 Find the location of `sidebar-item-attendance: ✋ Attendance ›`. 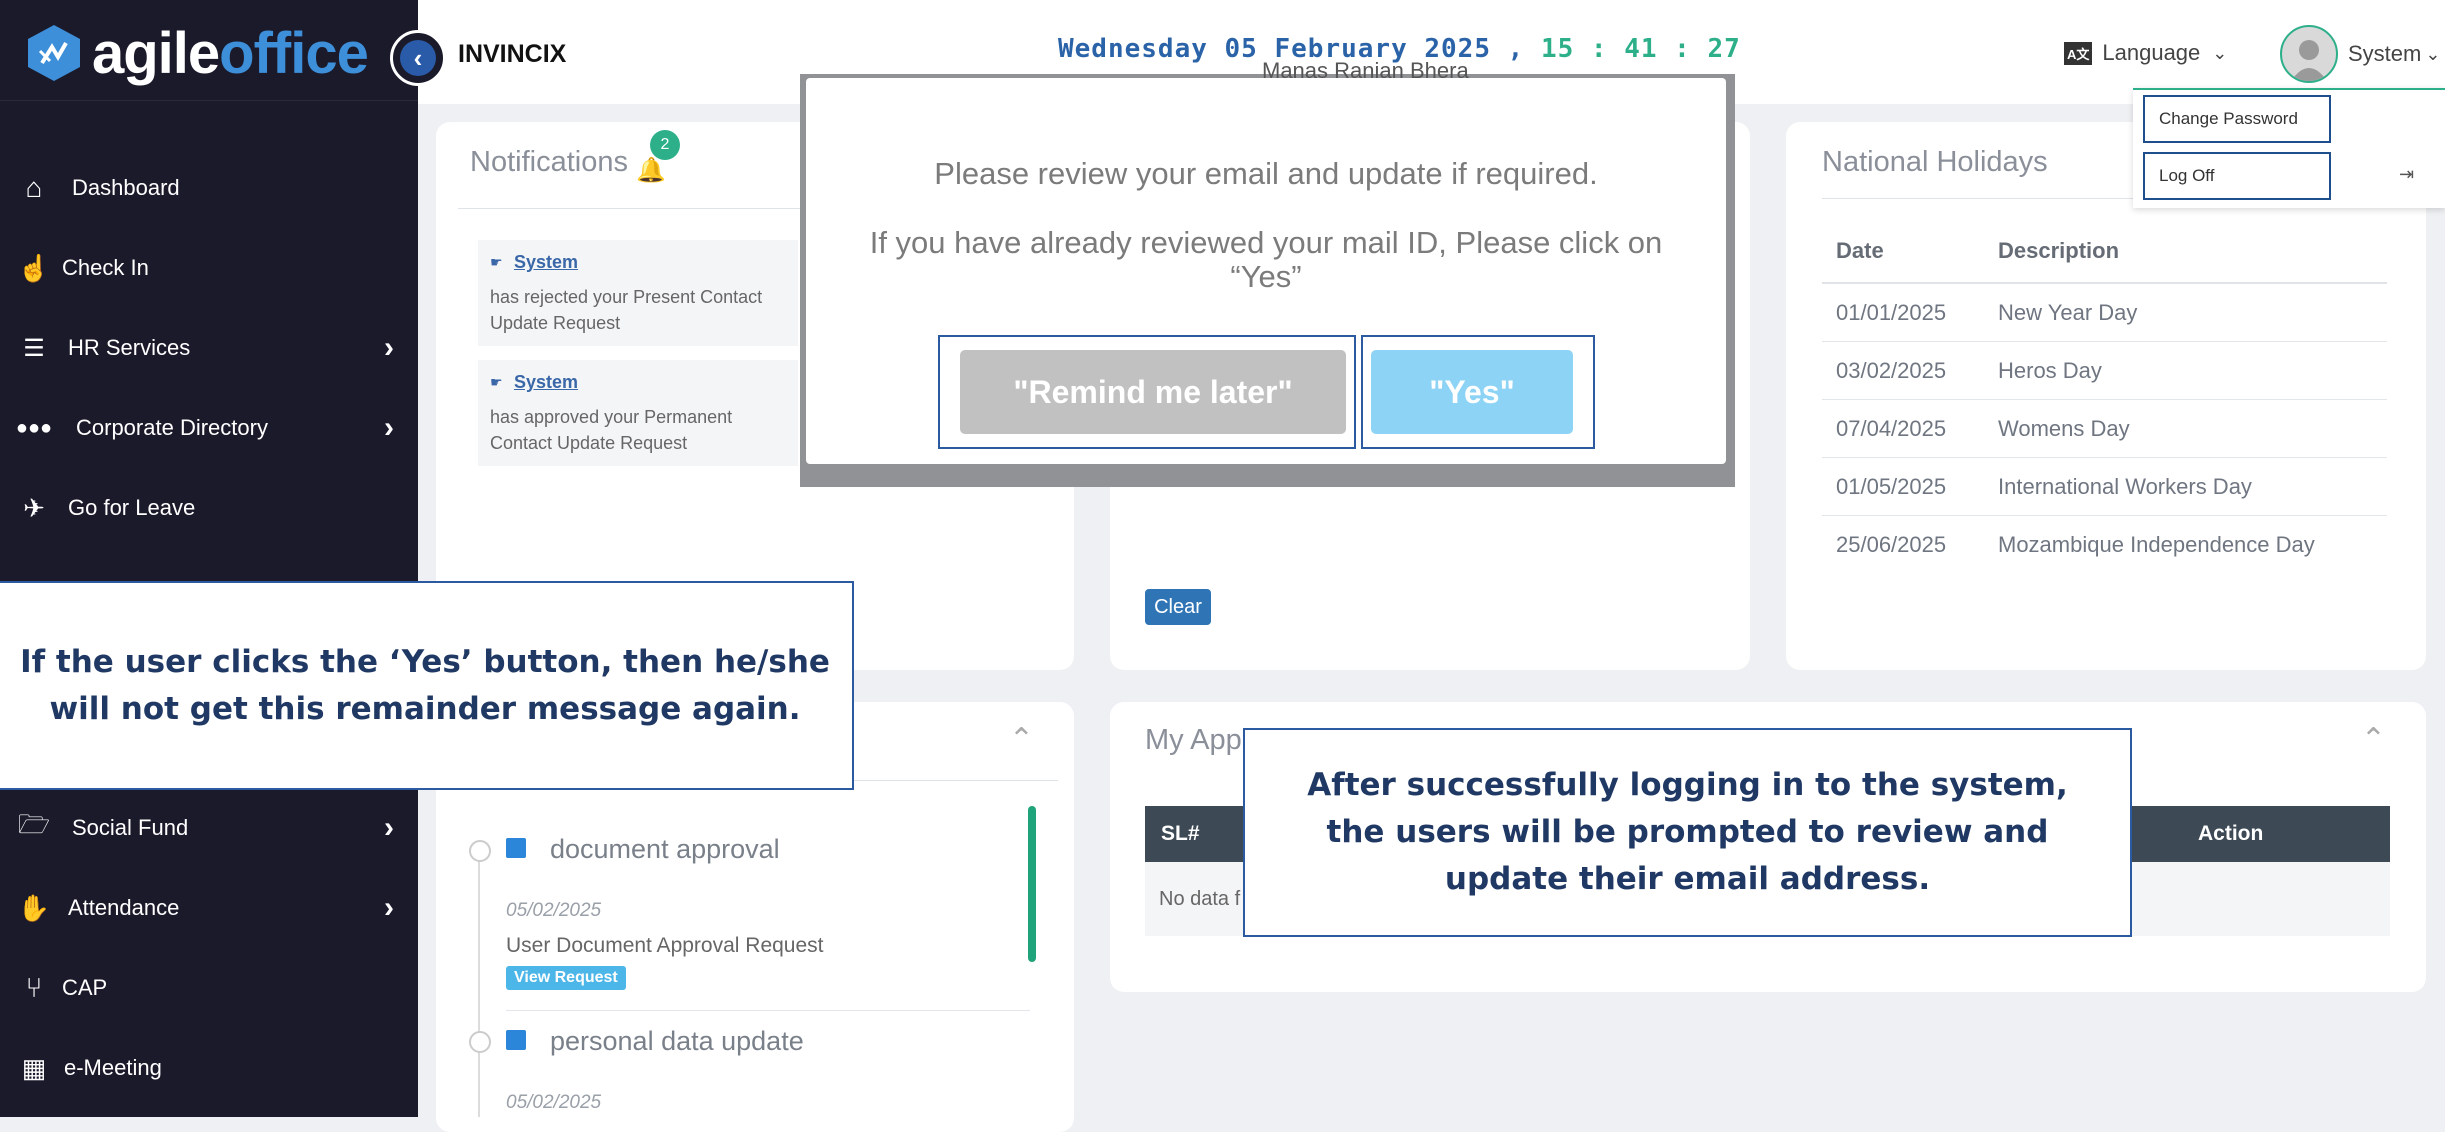

sidebar-item-attendance: ✋ Attendance › is located at coordinates (209, 908).